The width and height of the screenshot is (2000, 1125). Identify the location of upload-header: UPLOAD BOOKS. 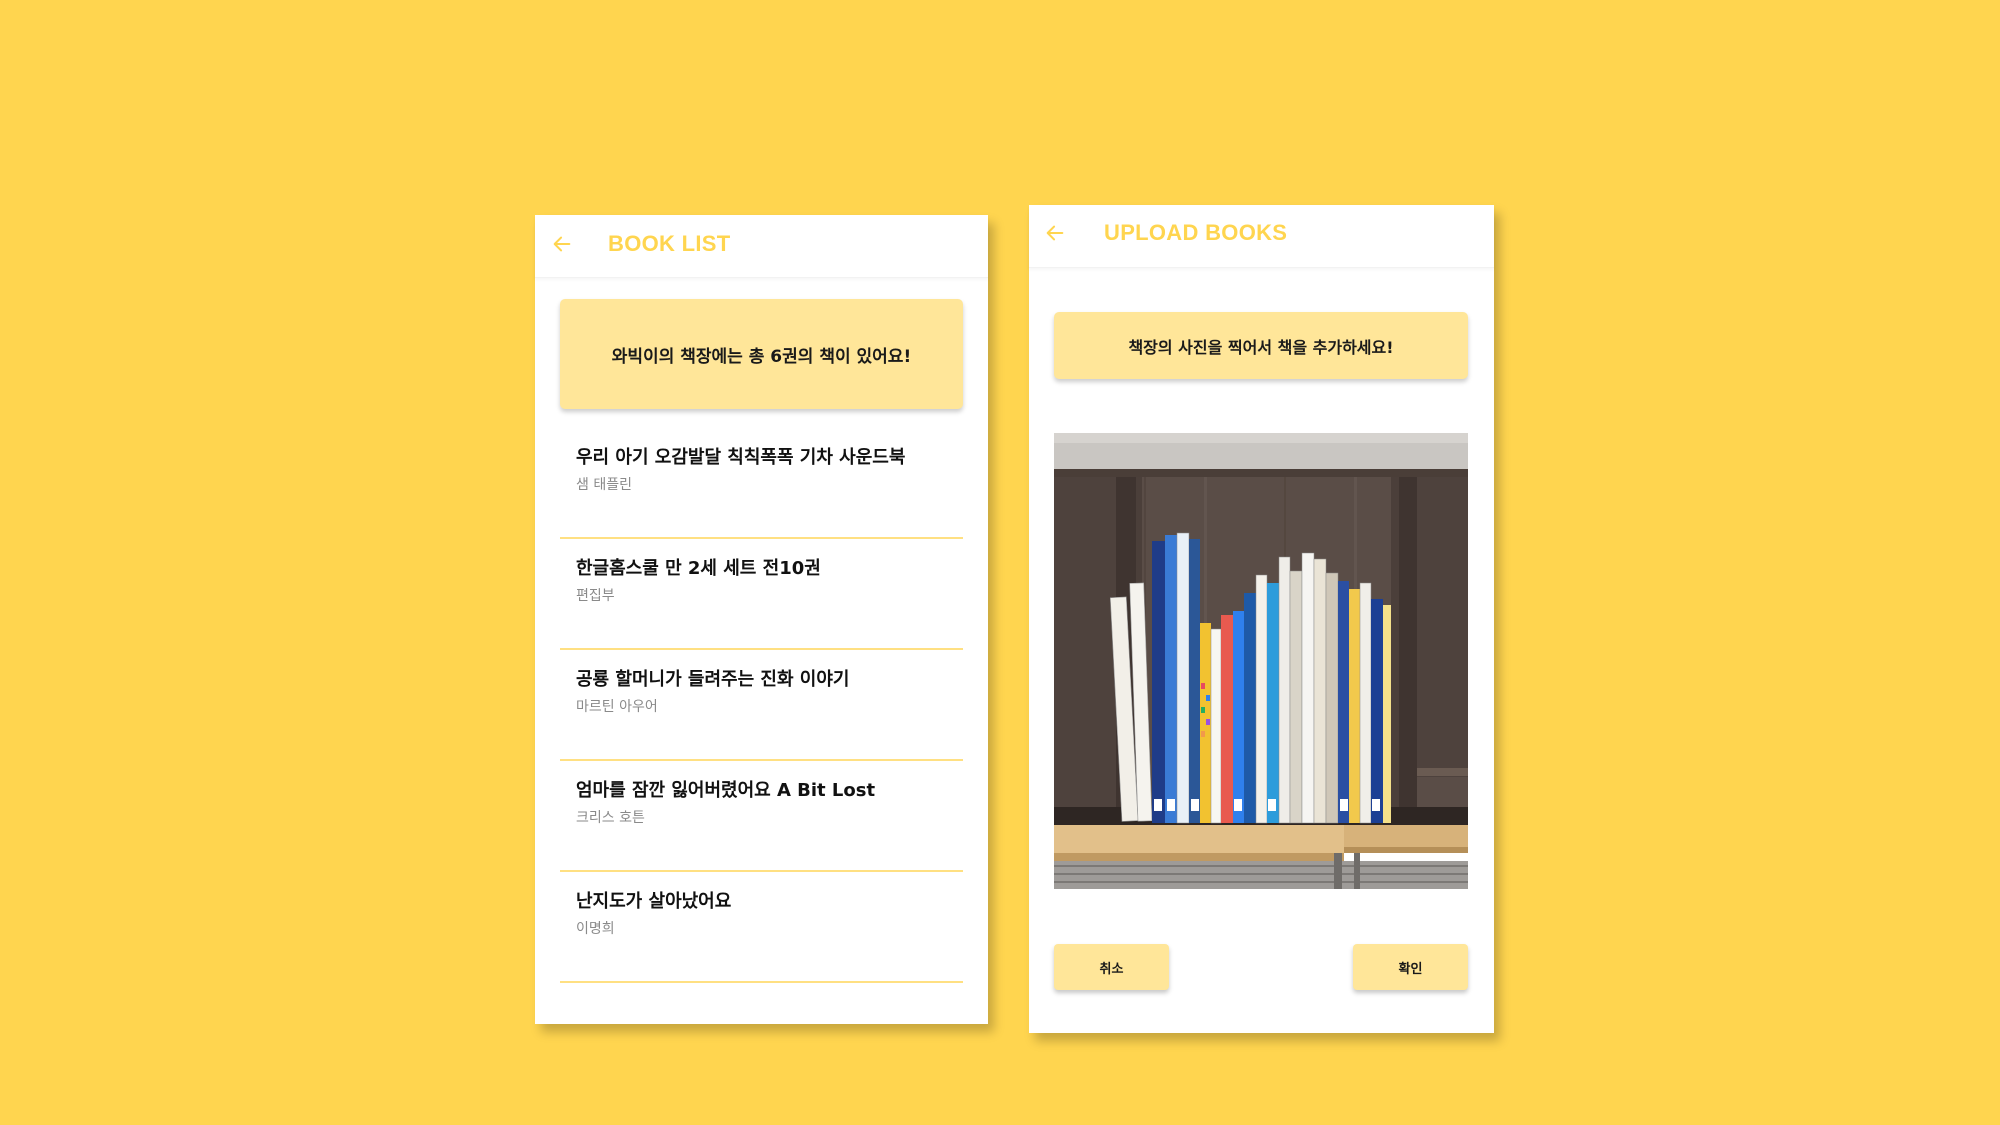
(1261, 236).